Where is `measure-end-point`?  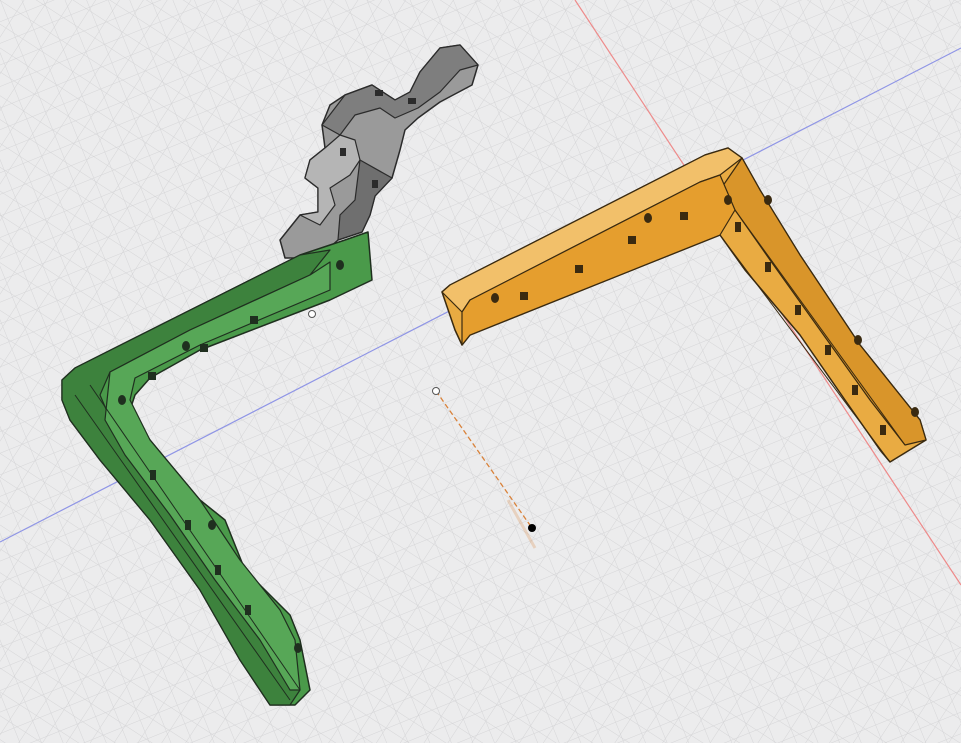
measure-end-point is located at coordinates (532, 528).